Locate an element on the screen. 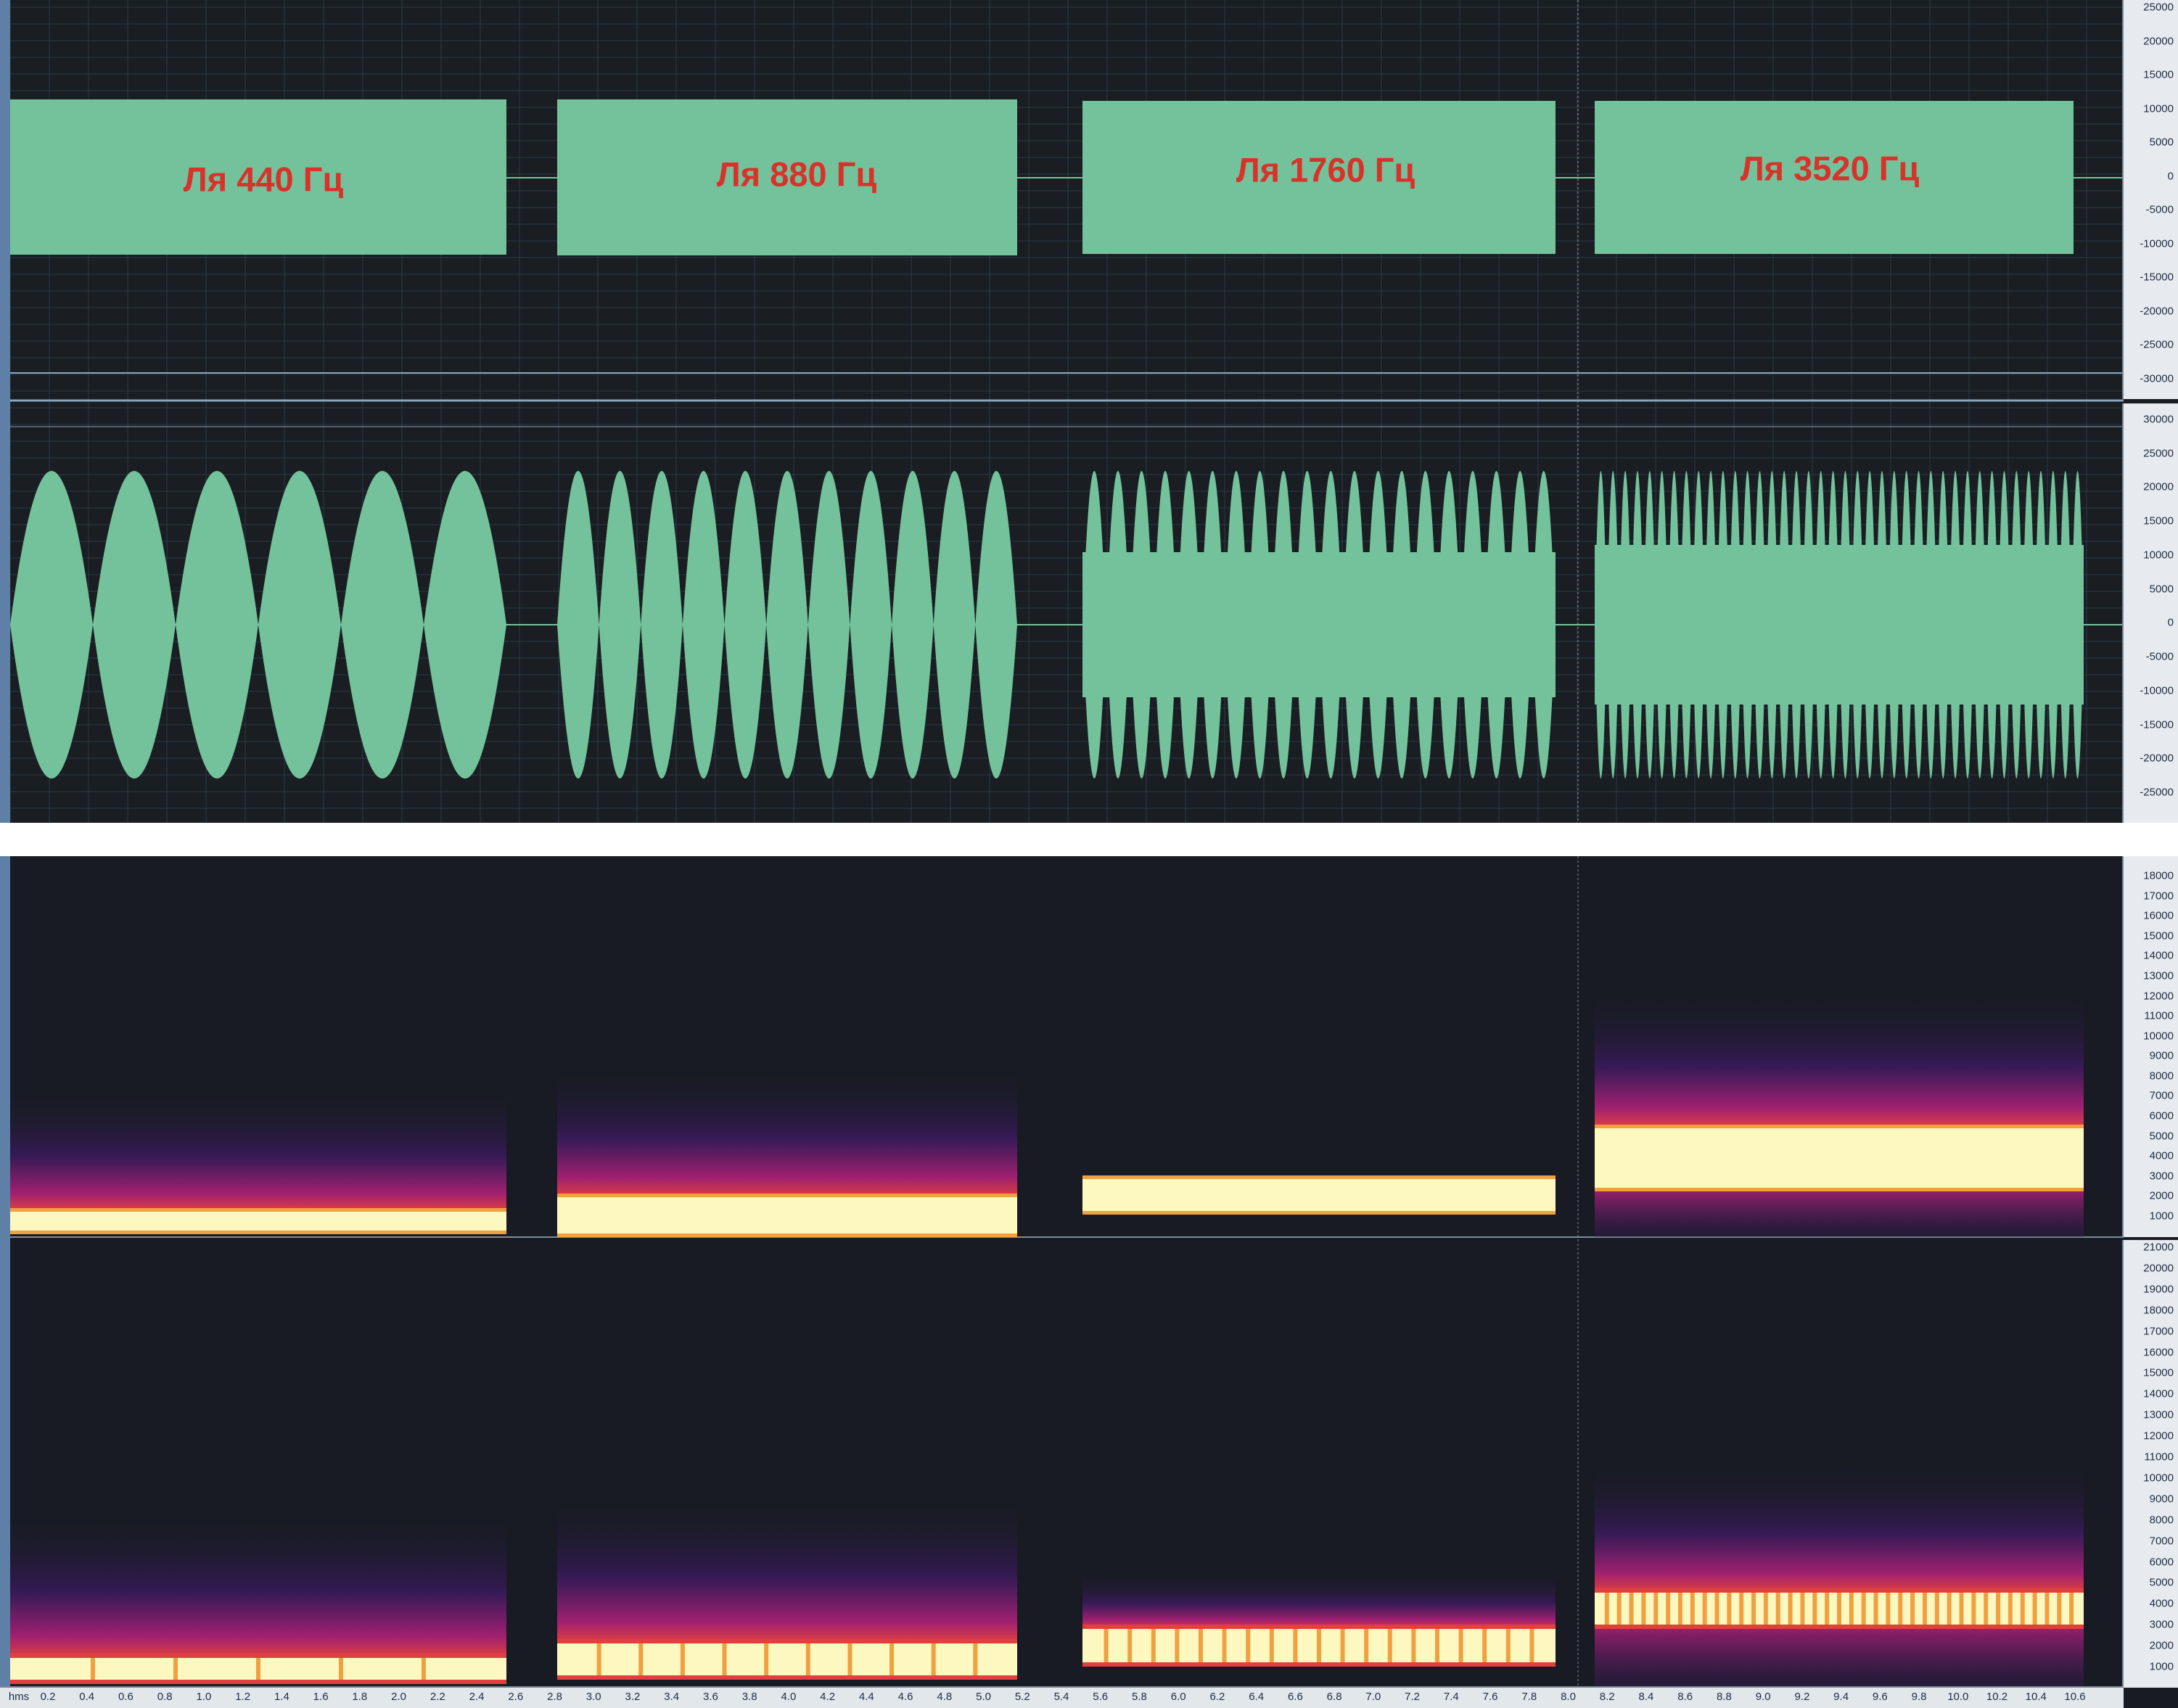  time-tick-label: 1.0 is located at coordinates (204, 1697).